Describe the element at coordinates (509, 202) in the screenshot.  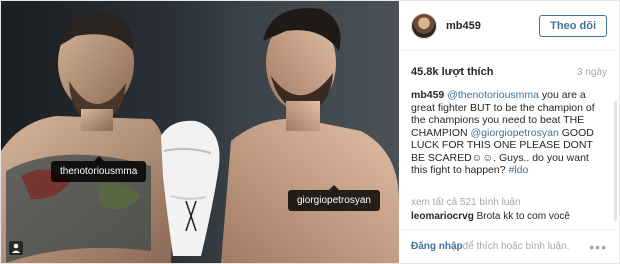
I see `view-all-comments-link: xem tất cả 521 bình luận` at that location.